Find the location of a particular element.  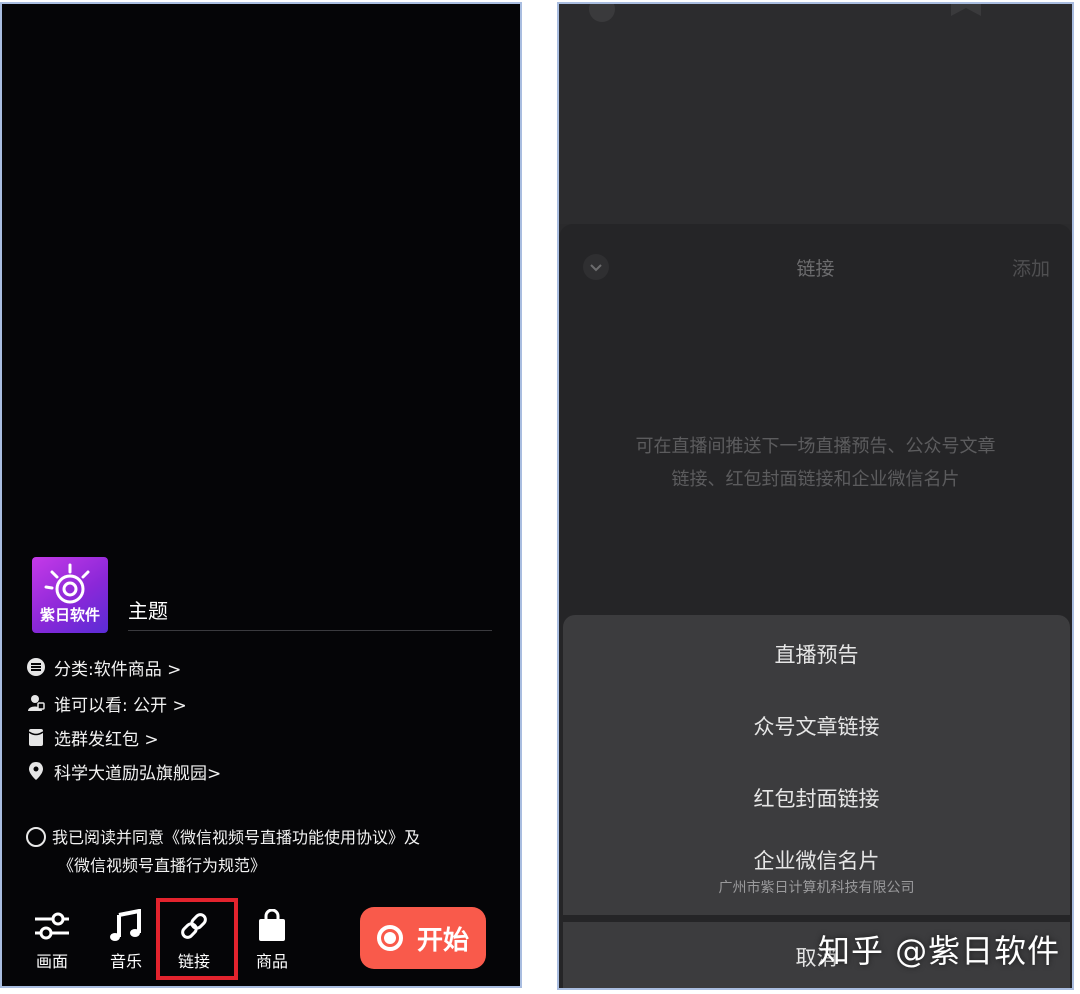

menu-item-red-packet-cover: 红包封面链接 is located at coordinates (816, 798).